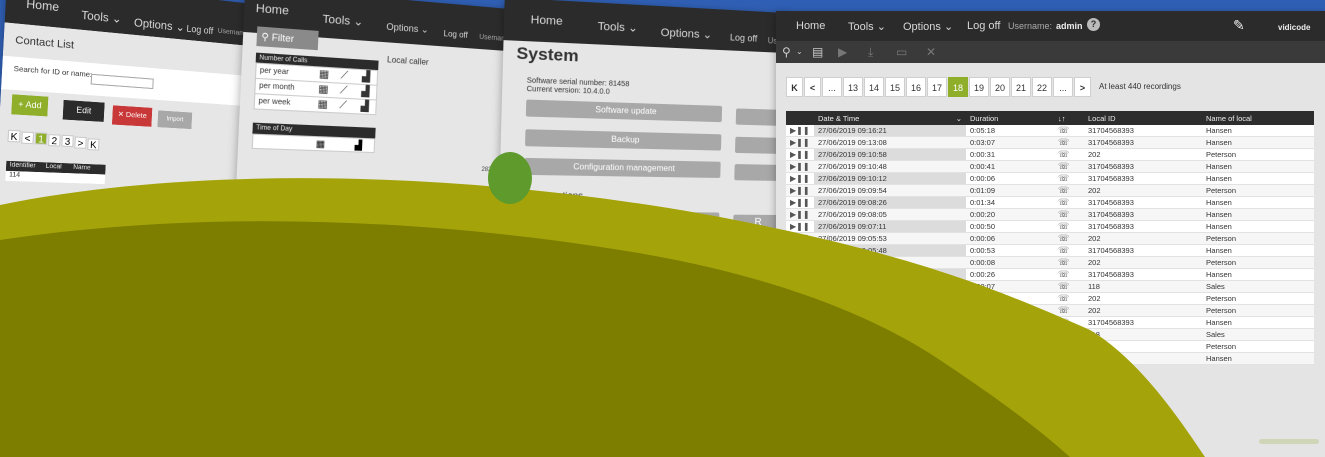 The image size is (1325, 457). What do you see at coordinates (895, 87) in the screenshot?
I see `page-button: 15` at bounding box center [895, 87].